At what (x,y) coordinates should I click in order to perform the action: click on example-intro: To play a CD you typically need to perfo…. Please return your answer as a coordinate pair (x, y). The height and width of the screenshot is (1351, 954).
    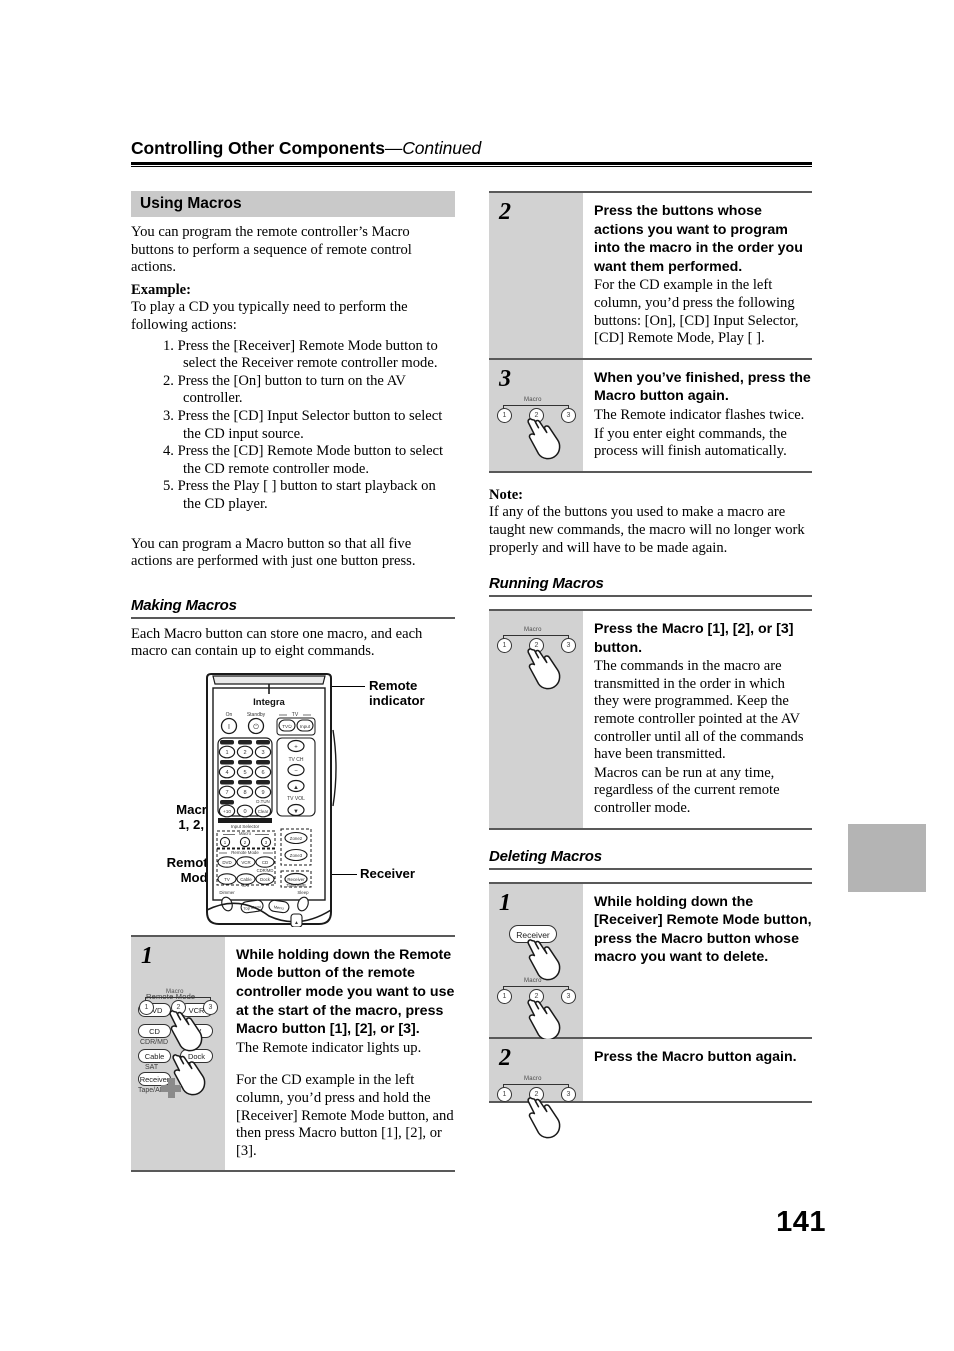
    Looking at the image, I should click on (269, 316).